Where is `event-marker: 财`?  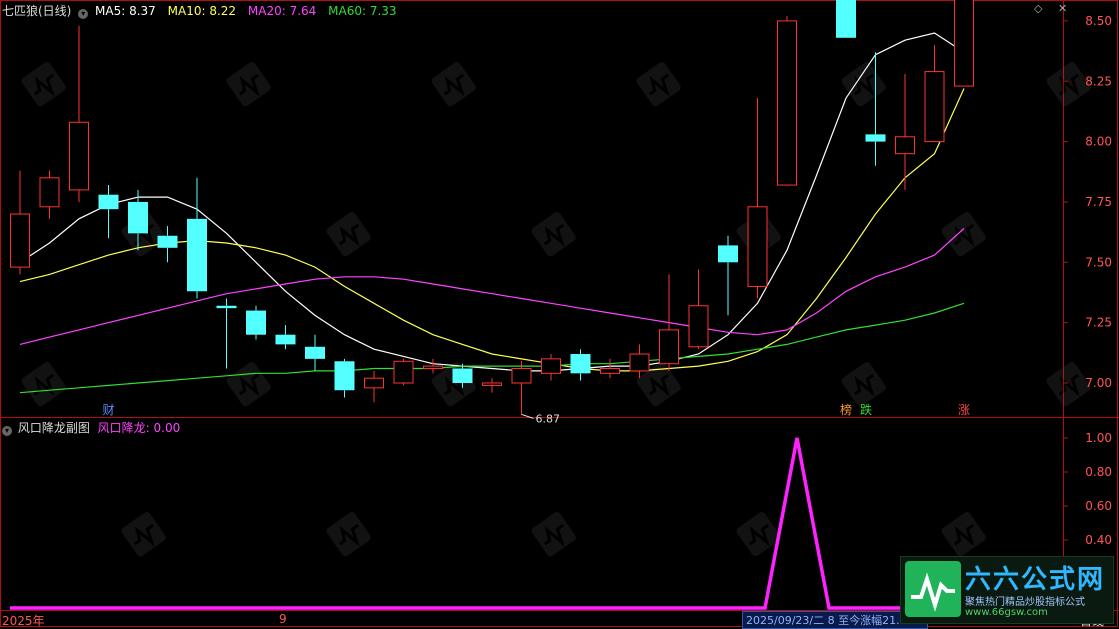
event-marker: 财 is located at coordinates (109, 410).